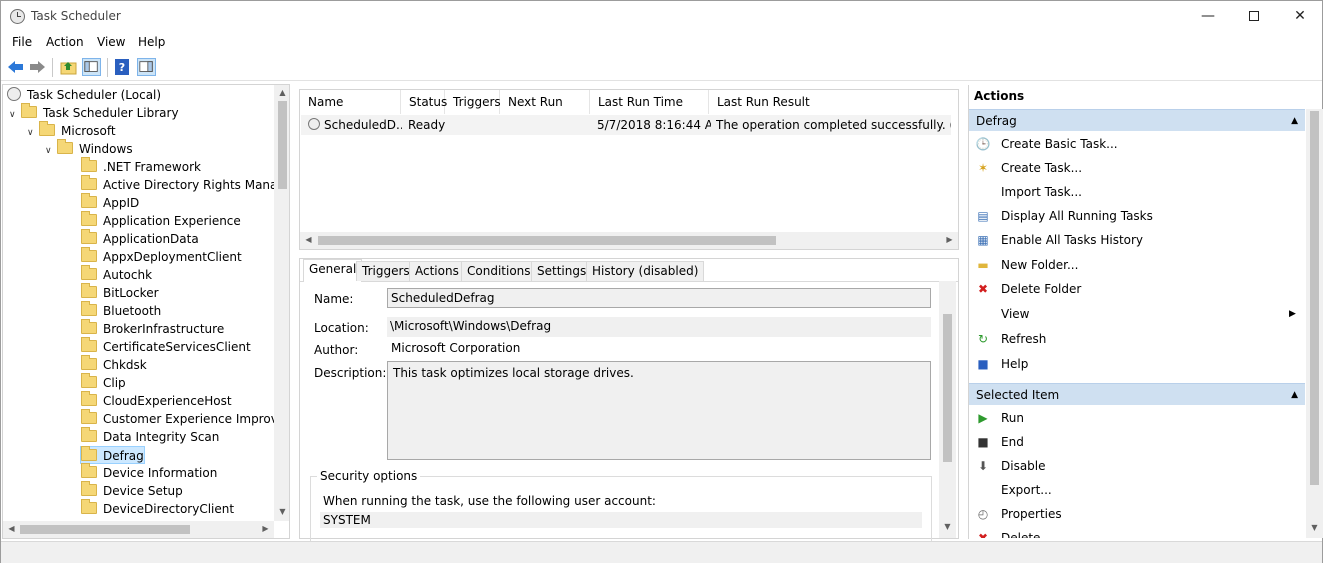 This screenshot has width=1323, height=563. What do you see at coordinates (1064, 216) in the screenshot?
I see `action-item: ▤ Display All Running Tasks` at bounding box center [1064, 216].